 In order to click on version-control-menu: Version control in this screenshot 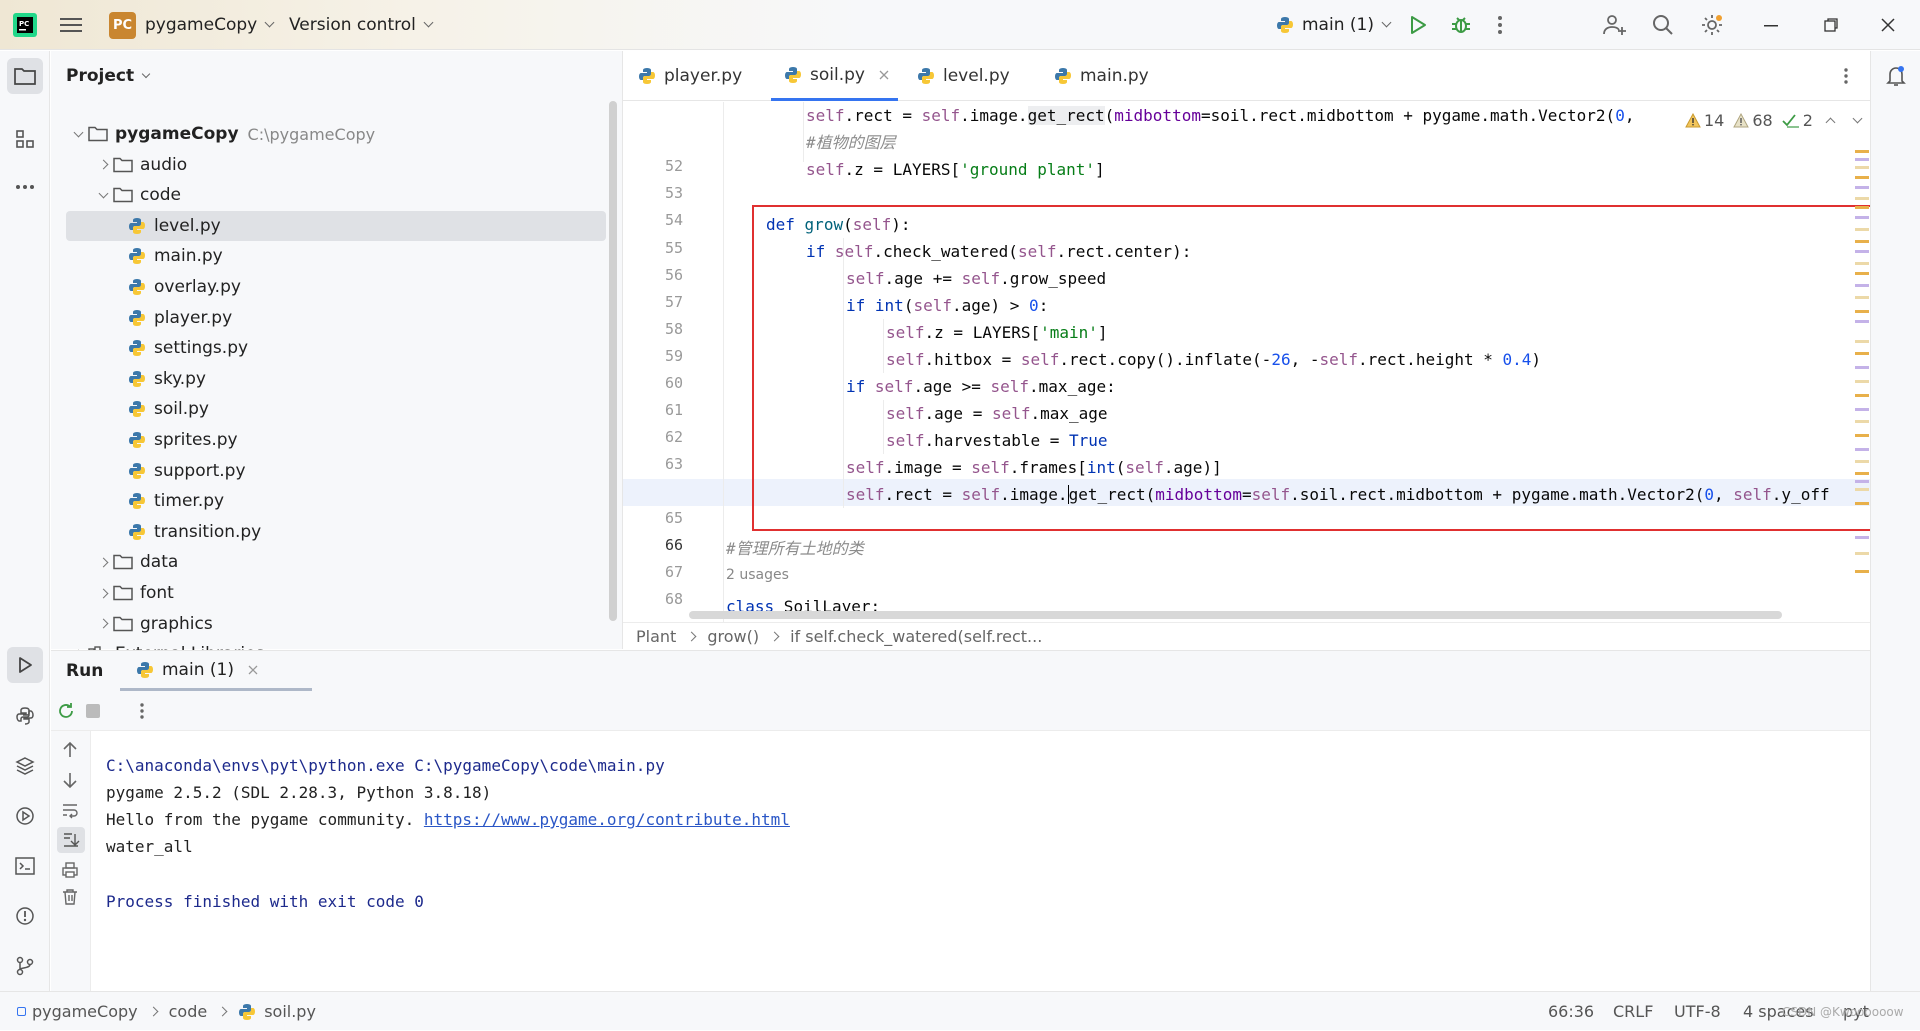, I will do `click(361, 25)`.